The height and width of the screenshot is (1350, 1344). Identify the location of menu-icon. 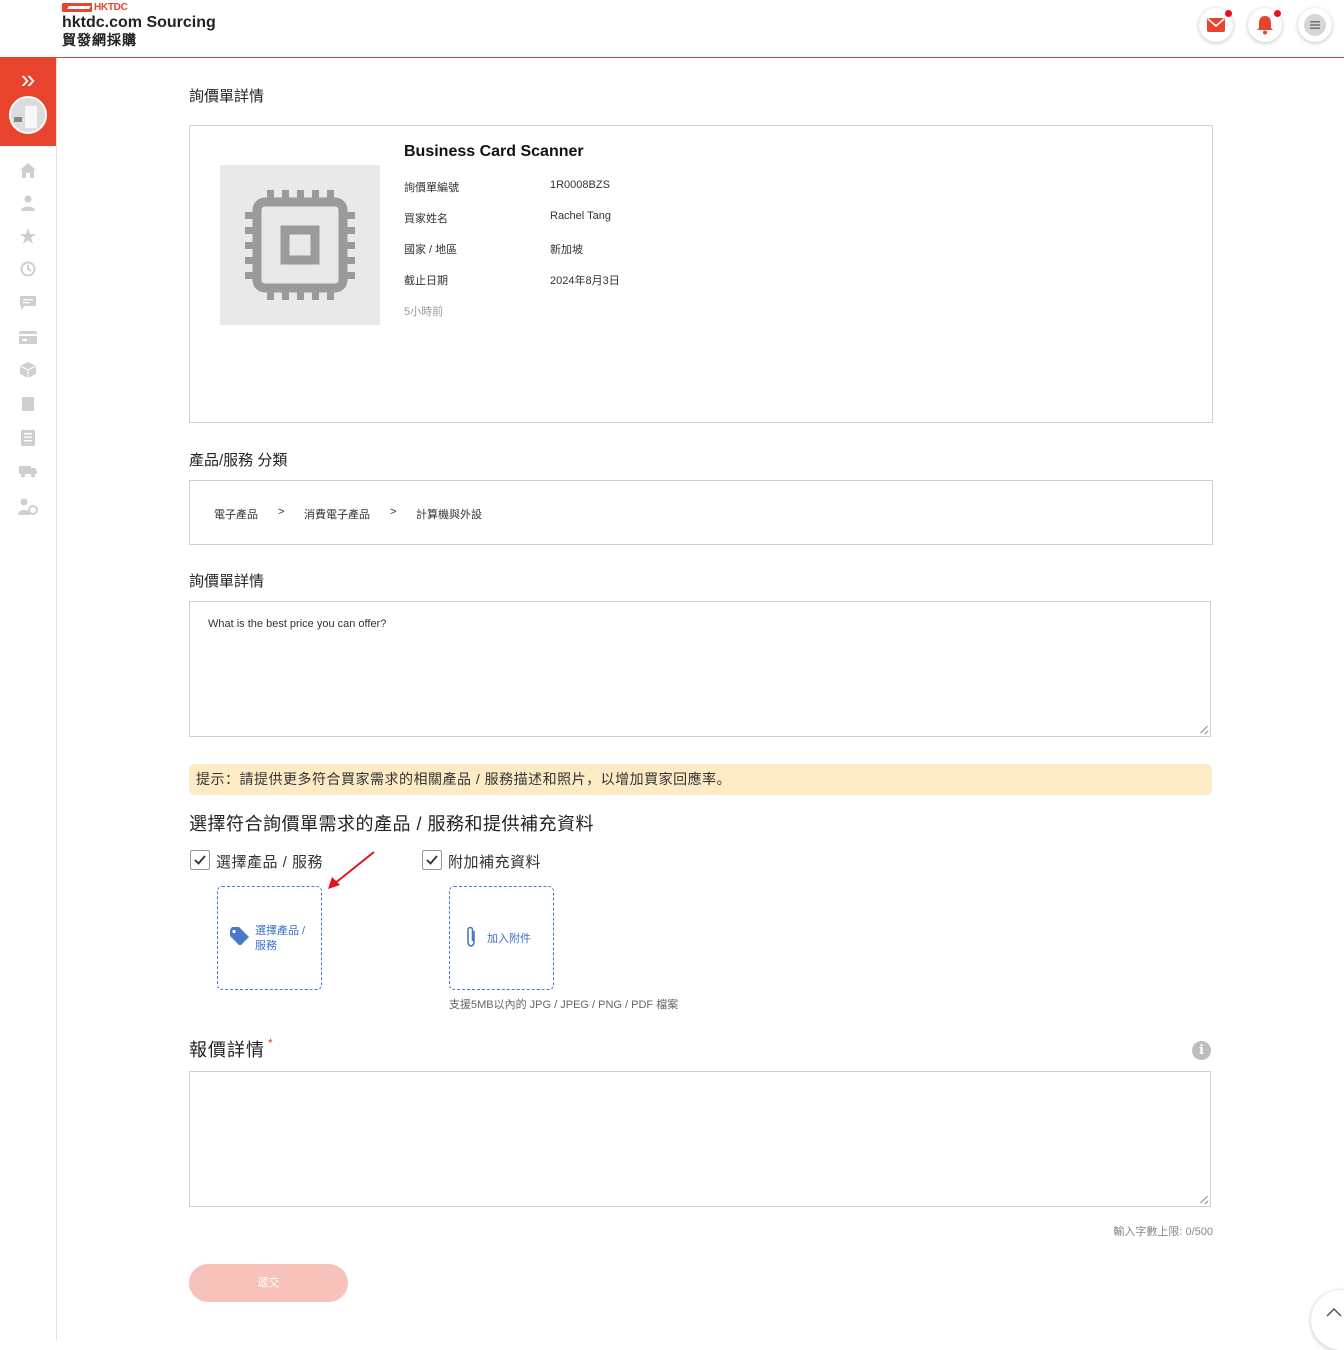
(1315, 25).